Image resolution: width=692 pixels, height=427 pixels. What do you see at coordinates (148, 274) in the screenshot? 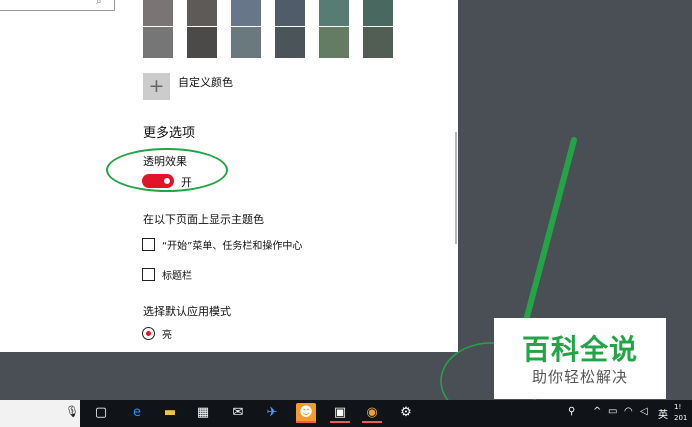
I see `title-bar-checkbox` at bounding box center [148, 274].